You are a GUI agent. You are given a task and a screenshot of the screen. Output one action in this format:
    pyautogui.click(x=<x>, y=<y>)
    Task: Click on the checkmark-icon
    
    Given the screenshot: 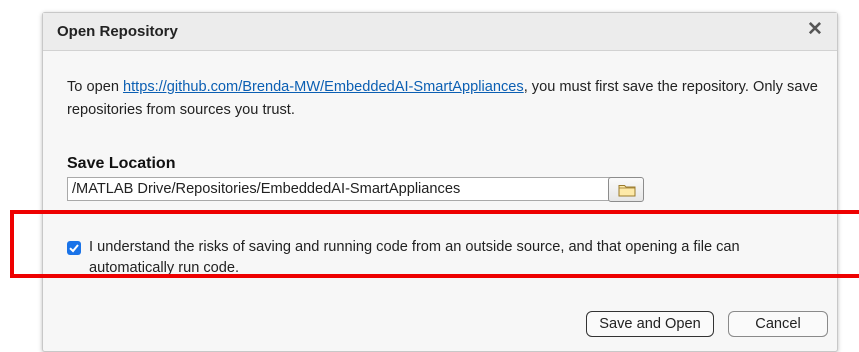 What is the action you would take?
    pyautogui.click(x=74, y=248)
    